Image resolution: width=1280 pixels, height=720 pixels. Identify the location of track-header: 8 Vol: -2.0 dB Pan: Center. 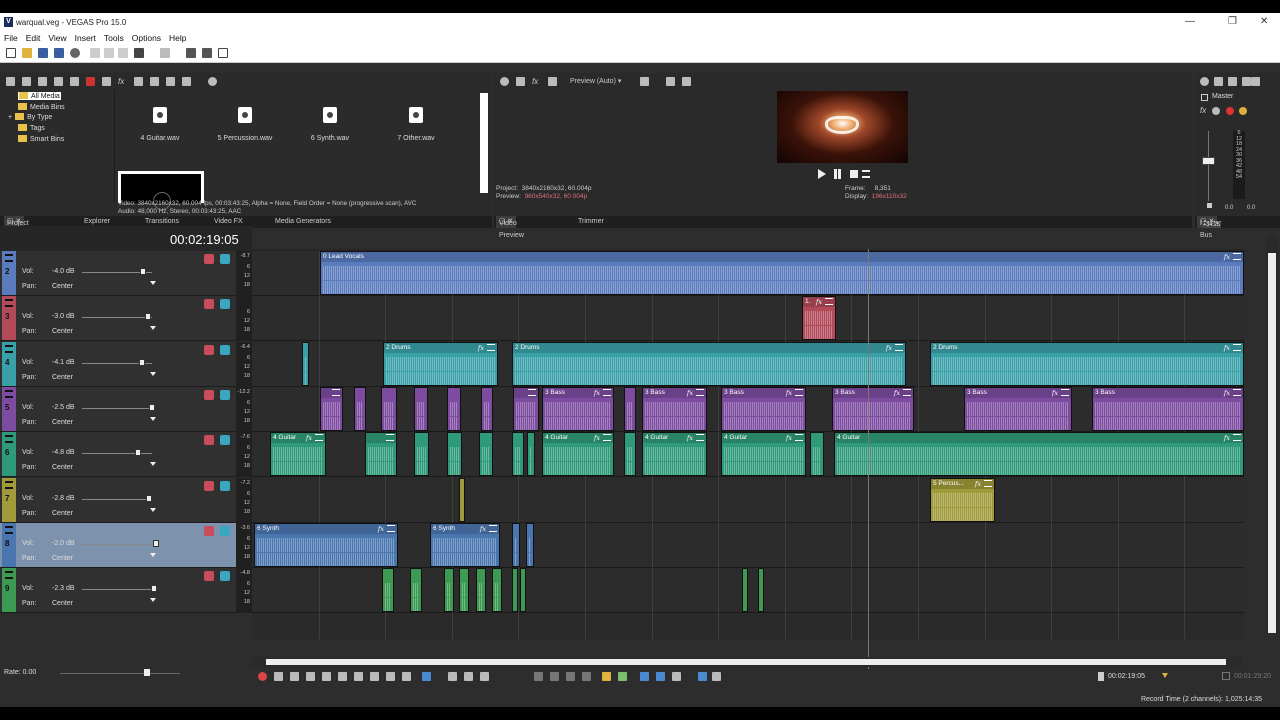
(118, 545).